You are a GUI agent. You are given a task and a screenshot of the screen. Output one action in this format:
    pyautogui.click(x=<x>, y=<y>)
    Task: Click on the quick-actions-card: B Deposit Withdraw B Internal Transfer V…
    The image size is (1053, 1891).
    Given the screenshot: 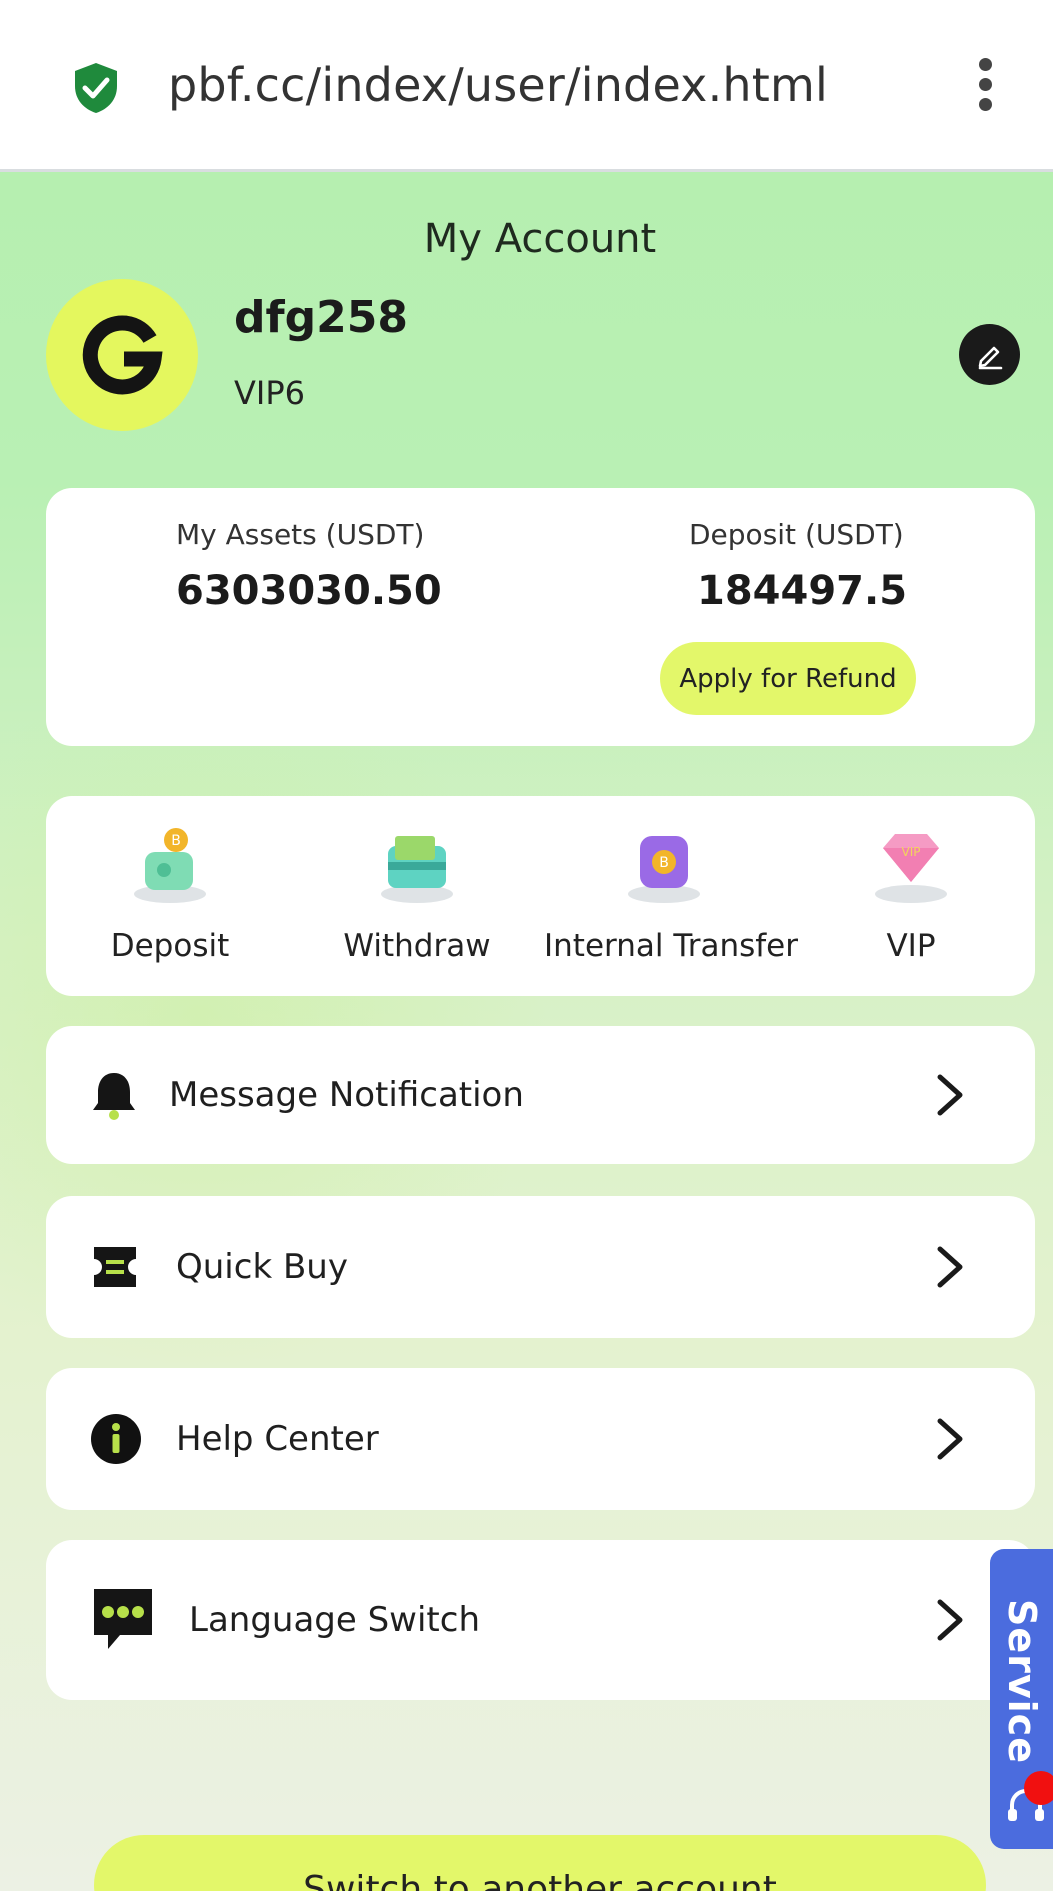 What is the action you would take?
    pyautogui.click(x=540, y=896)
    